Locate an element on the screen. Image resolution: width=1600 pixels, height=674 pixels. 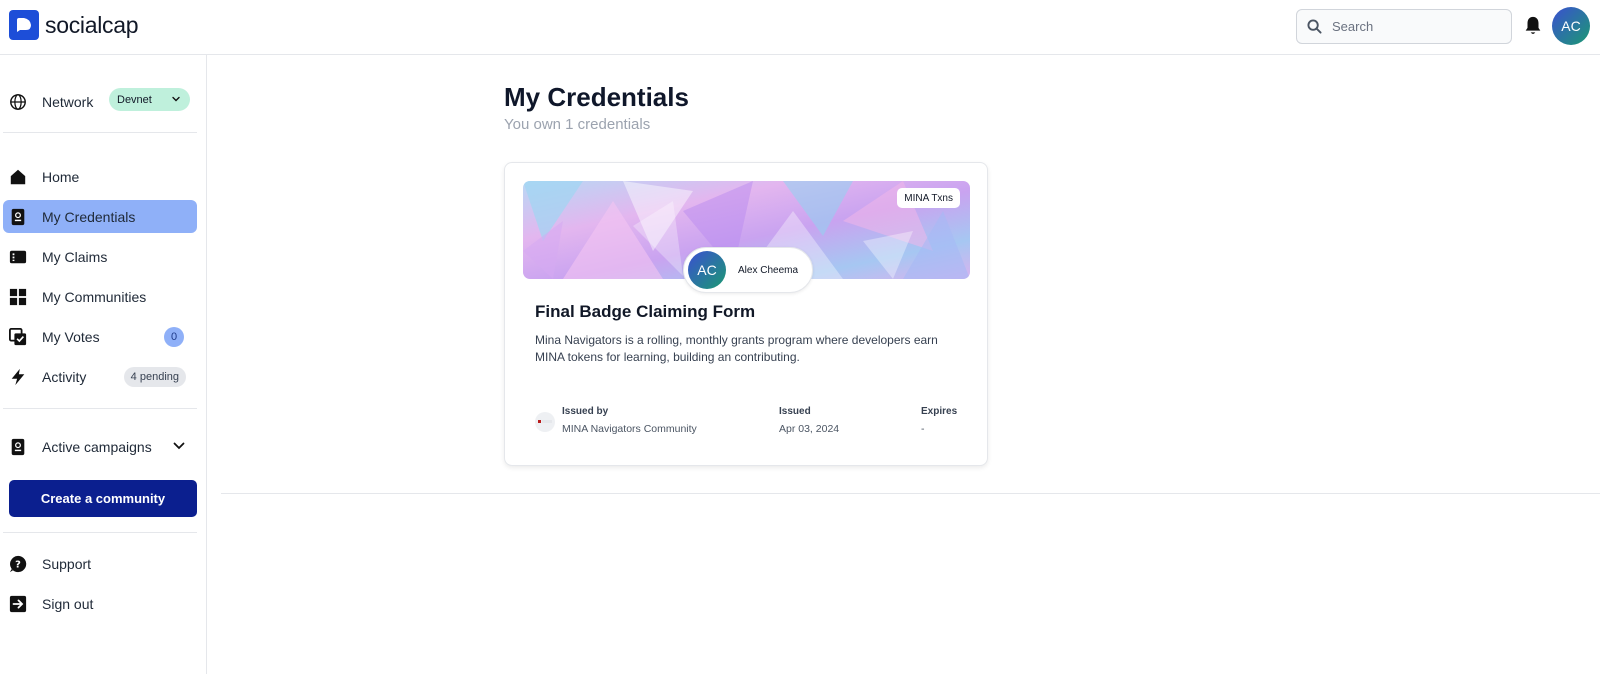
app-name: socialcap is located at coordinates (92, 24).